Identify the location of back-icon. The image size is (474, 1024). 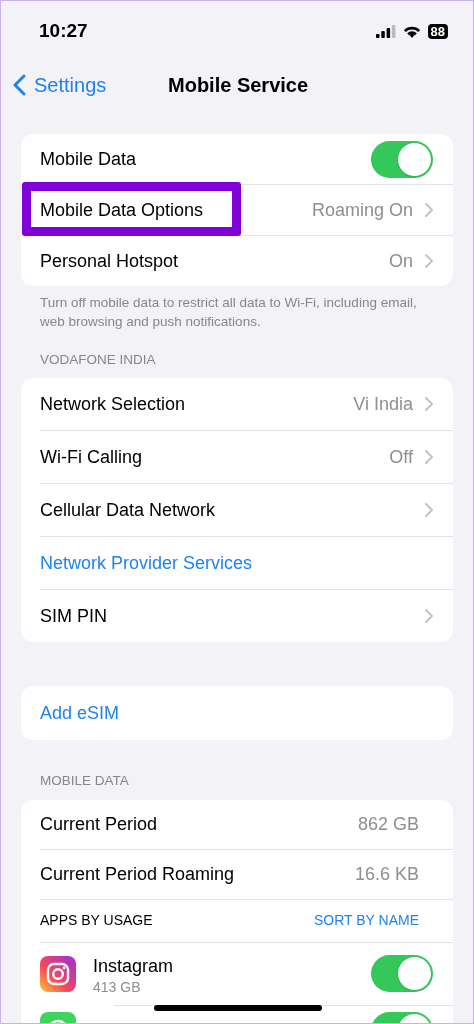
(19, 85).